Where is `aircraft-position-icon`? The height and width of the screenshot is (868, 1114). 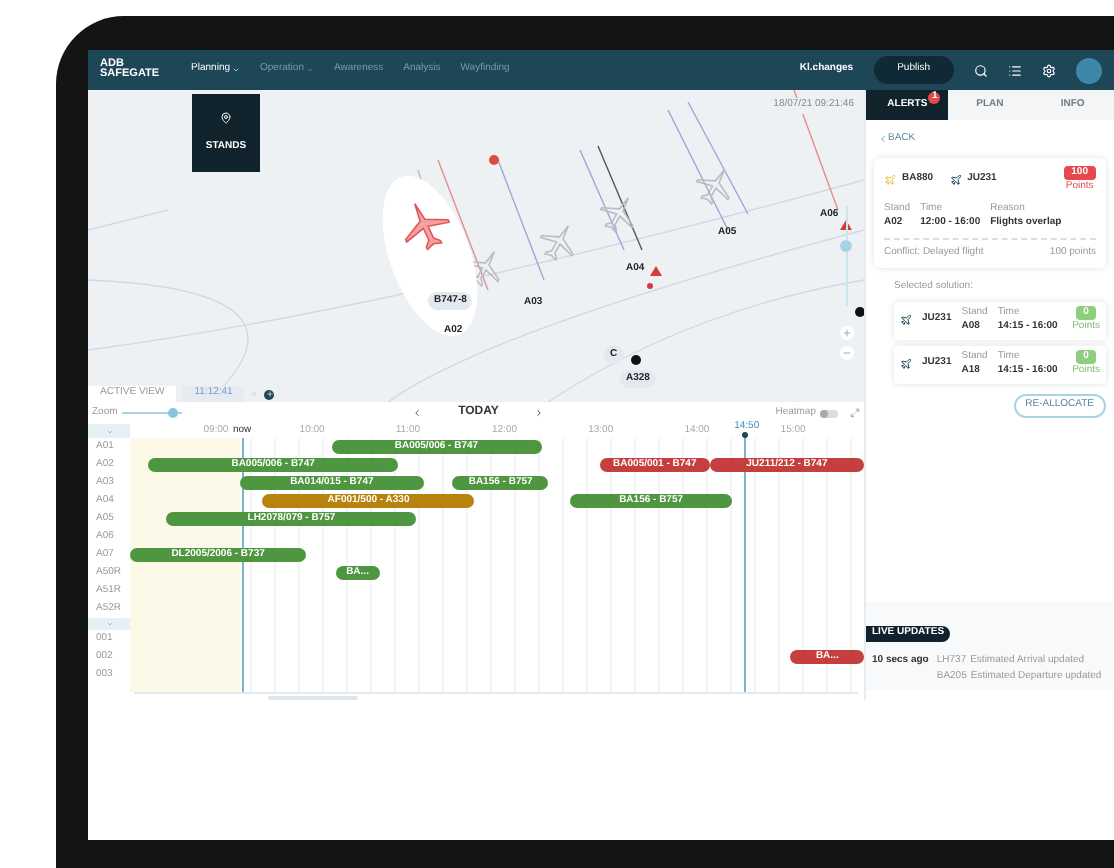 aircraft-position-icon is located at coordinates (636, 360).